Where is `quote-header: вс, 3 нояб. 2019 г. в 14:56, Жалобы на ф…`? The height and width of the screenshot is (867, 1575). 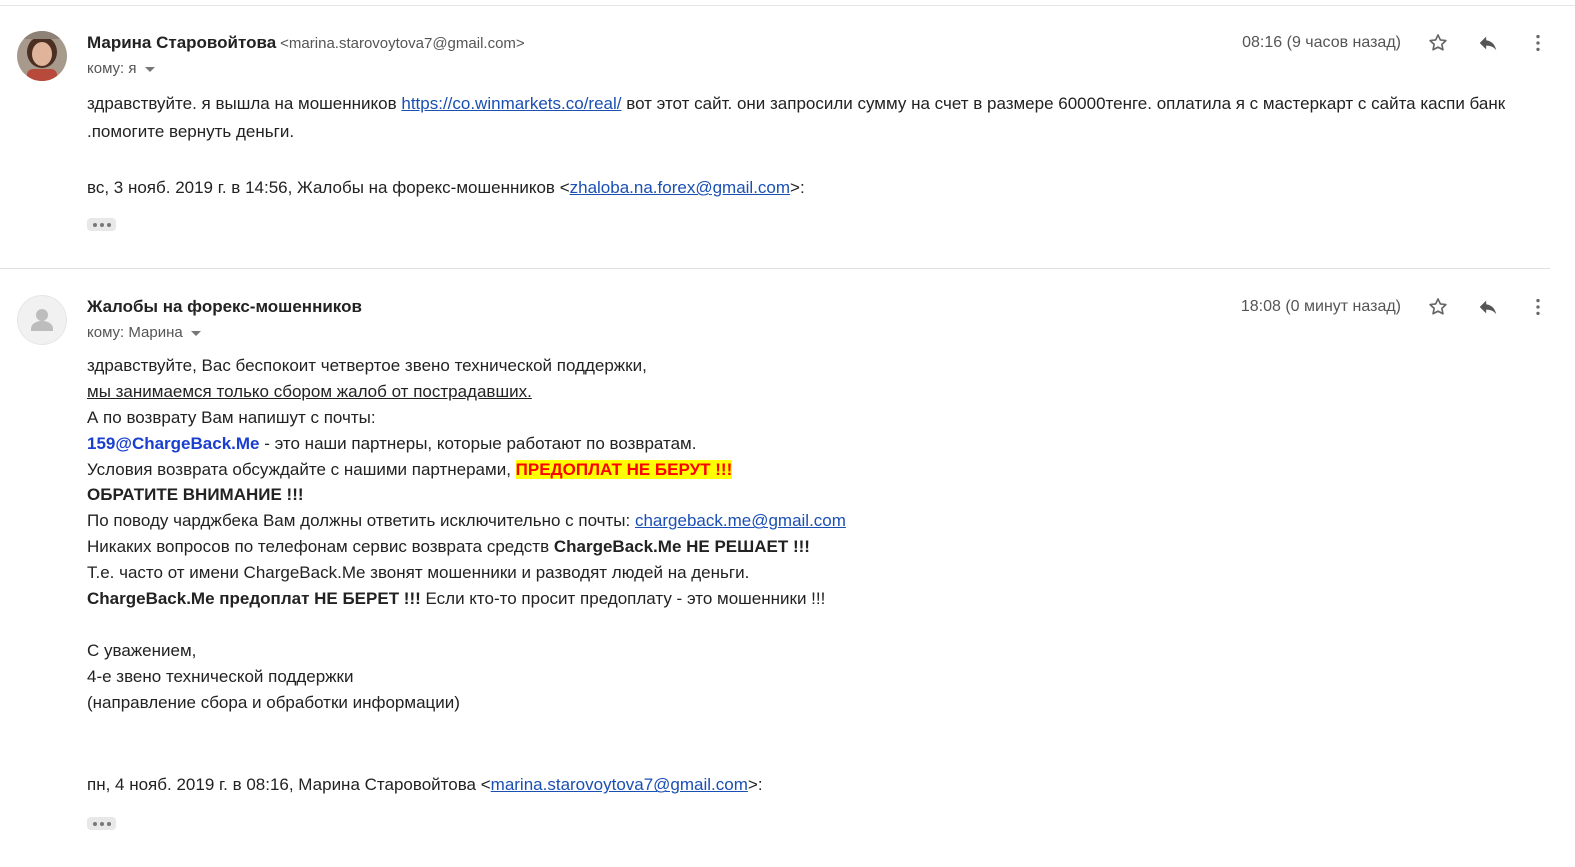 quote-header: вс, 3 нояб. 2019 г. в 14:56, Жалобы на ф… is located at coordinates (446, 188).